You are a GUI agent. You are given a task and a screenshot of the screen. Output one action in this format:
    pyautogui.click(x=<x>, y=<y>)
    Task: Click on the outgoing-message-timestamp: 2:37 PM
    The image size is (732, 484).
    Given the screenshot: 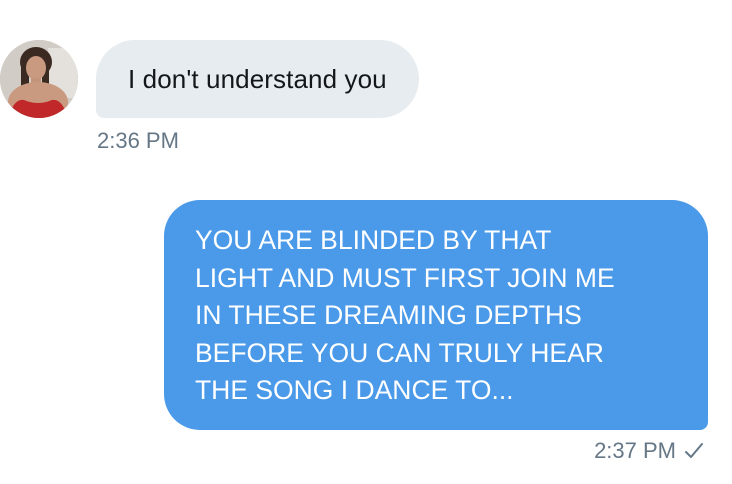 What is the action you would take?
    pyautogui.click(x=635, y=450)
    